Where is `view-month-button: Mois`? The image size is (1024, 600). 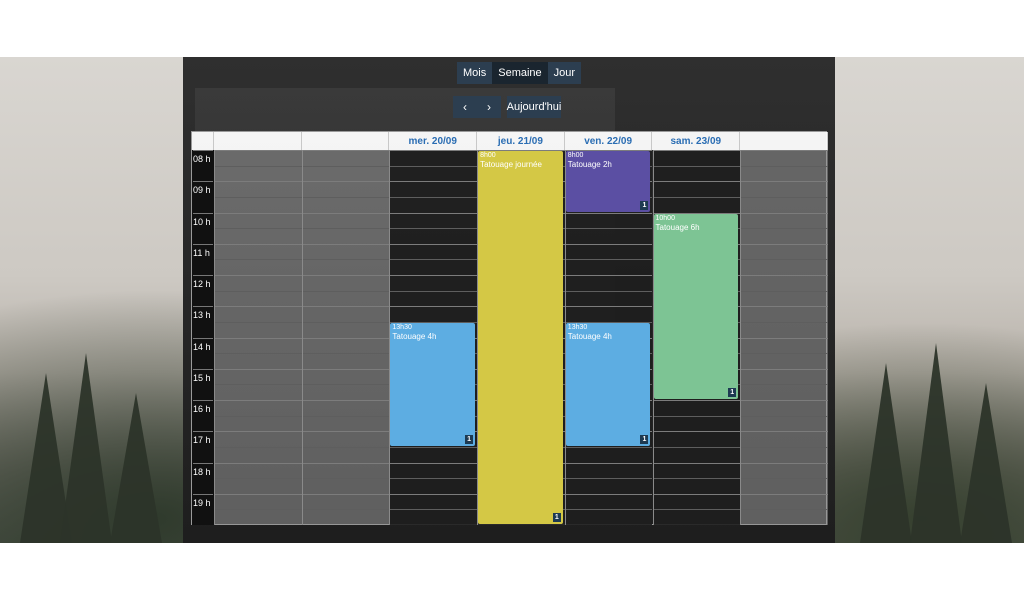 view-month-button: Mois is located at coordinates (475, 73).